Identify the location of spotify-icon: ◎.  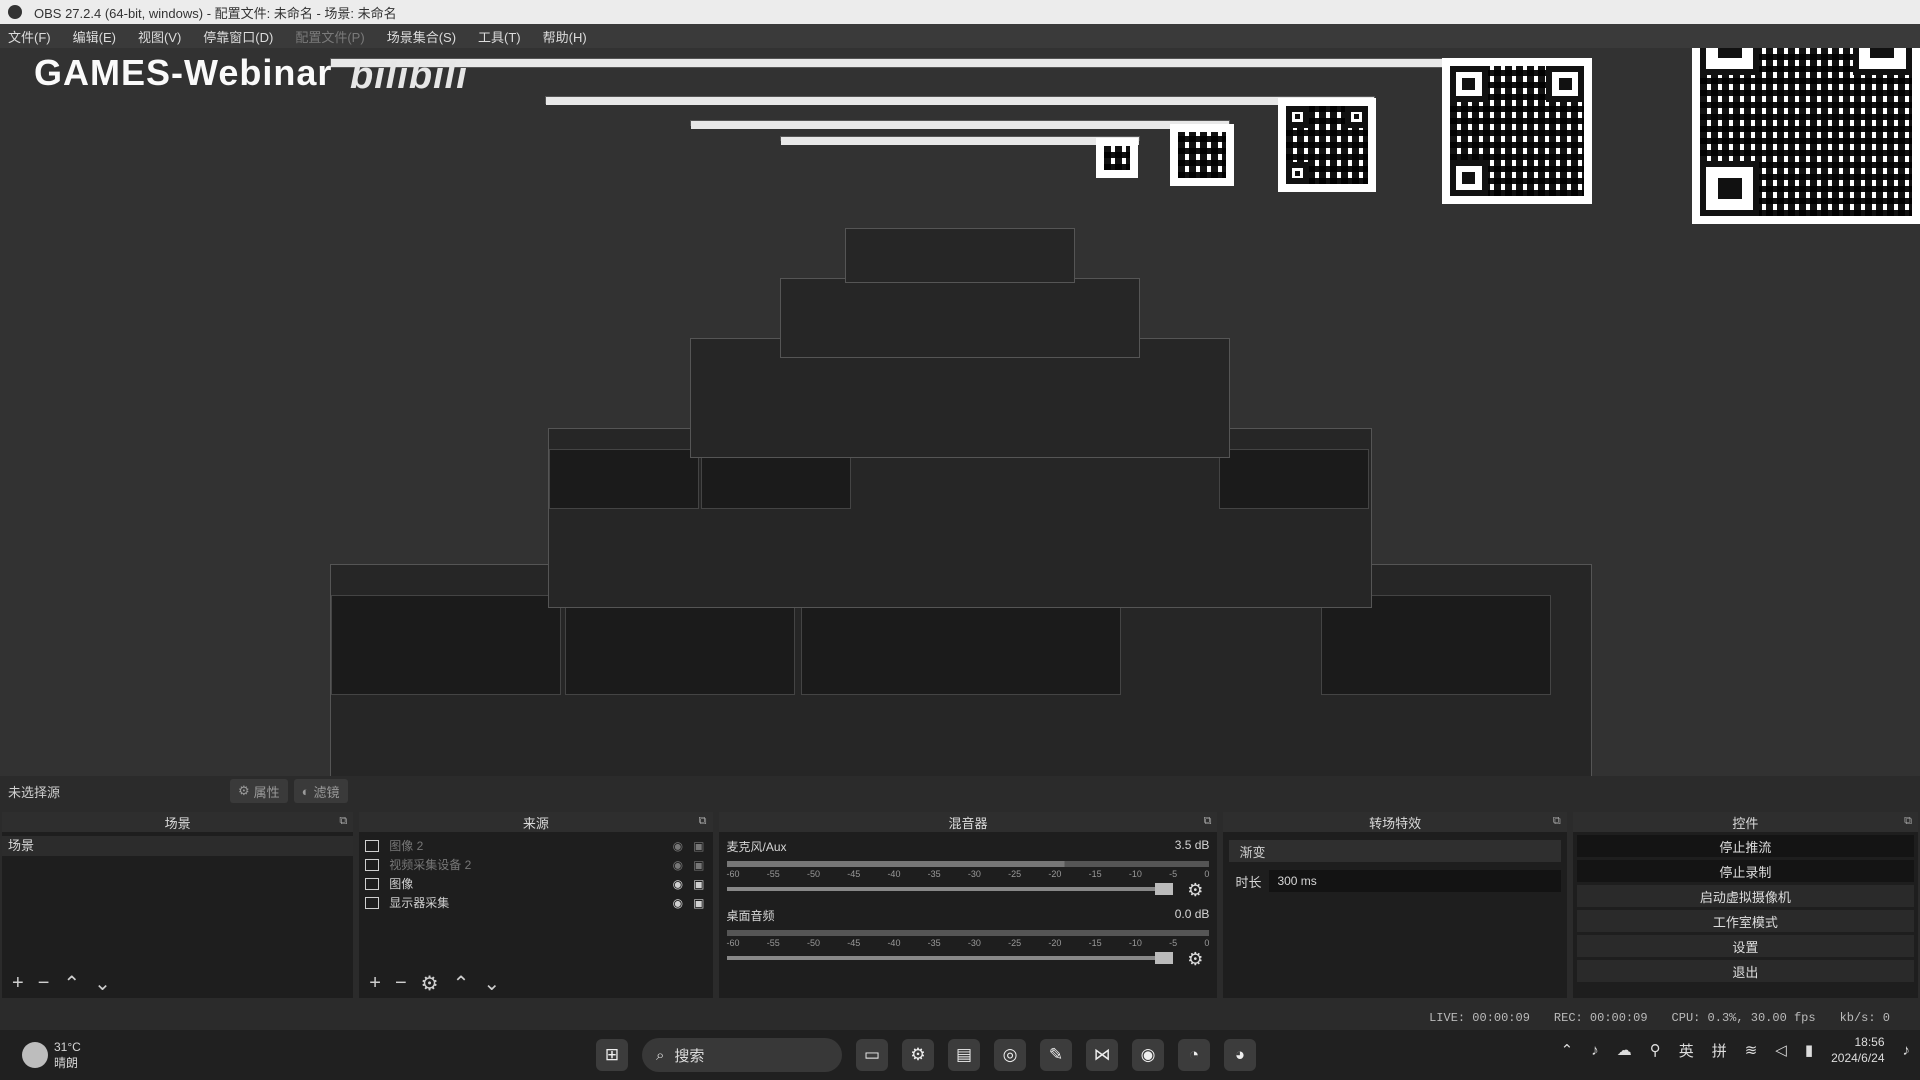
(1010, 1055).